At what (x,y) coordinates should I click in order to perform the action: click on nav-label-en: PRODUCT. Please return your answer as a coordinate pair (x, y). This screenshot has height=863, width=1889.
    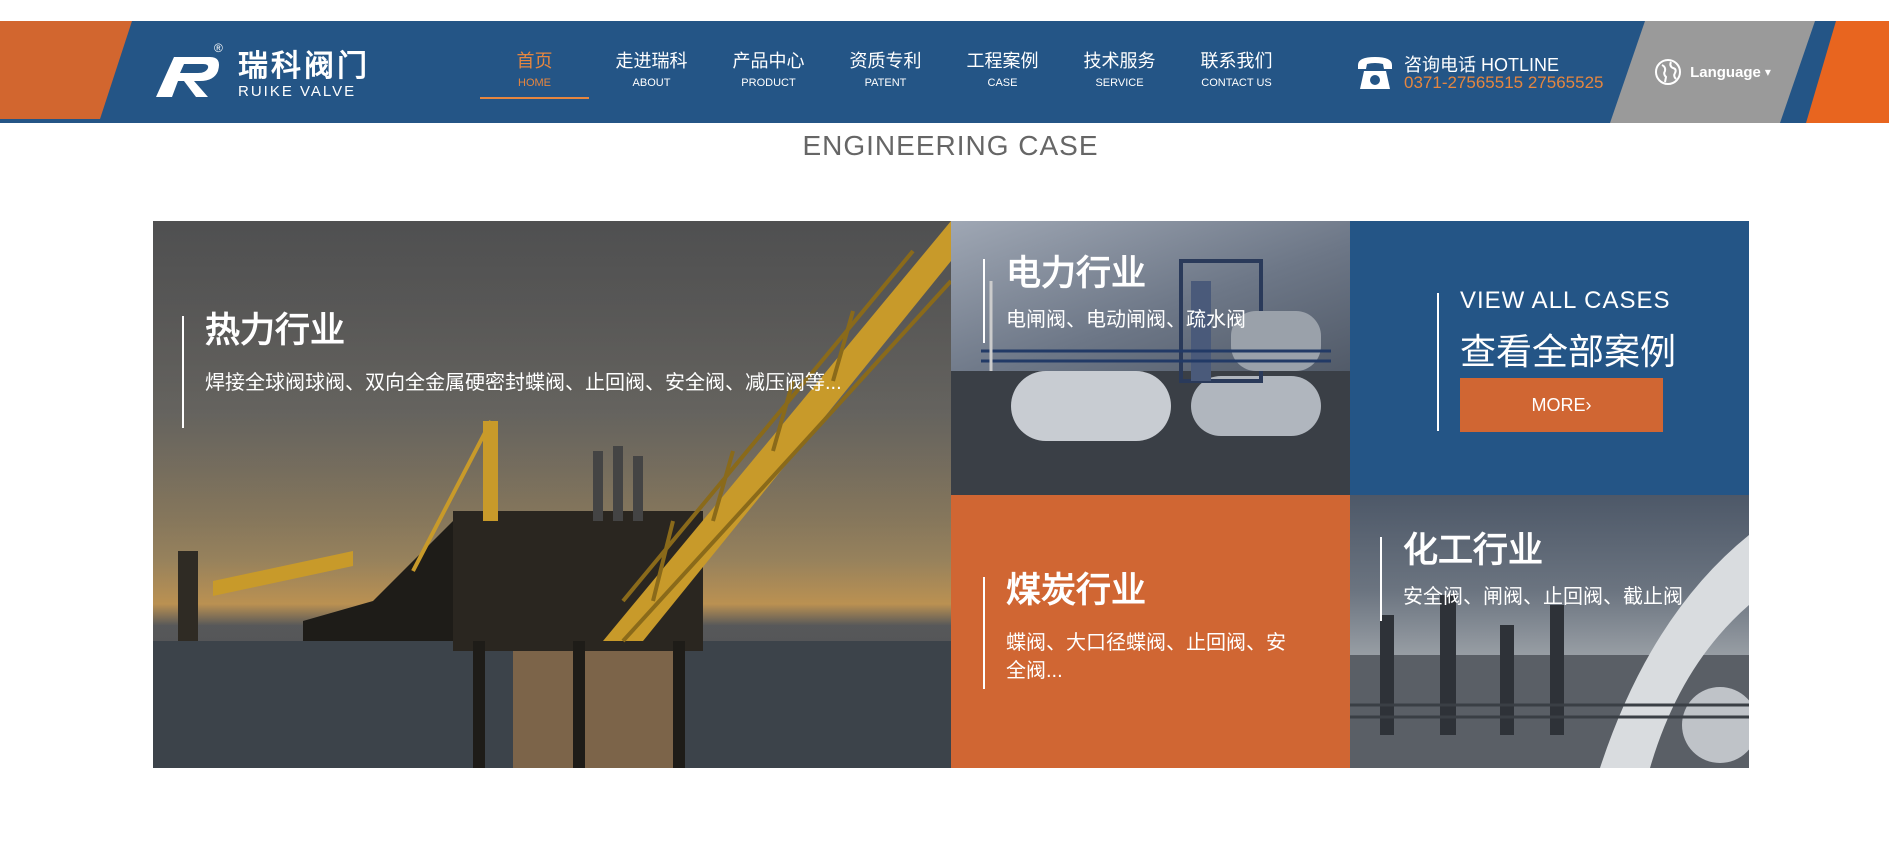
    Looking at the image, I should click on (768, 83).